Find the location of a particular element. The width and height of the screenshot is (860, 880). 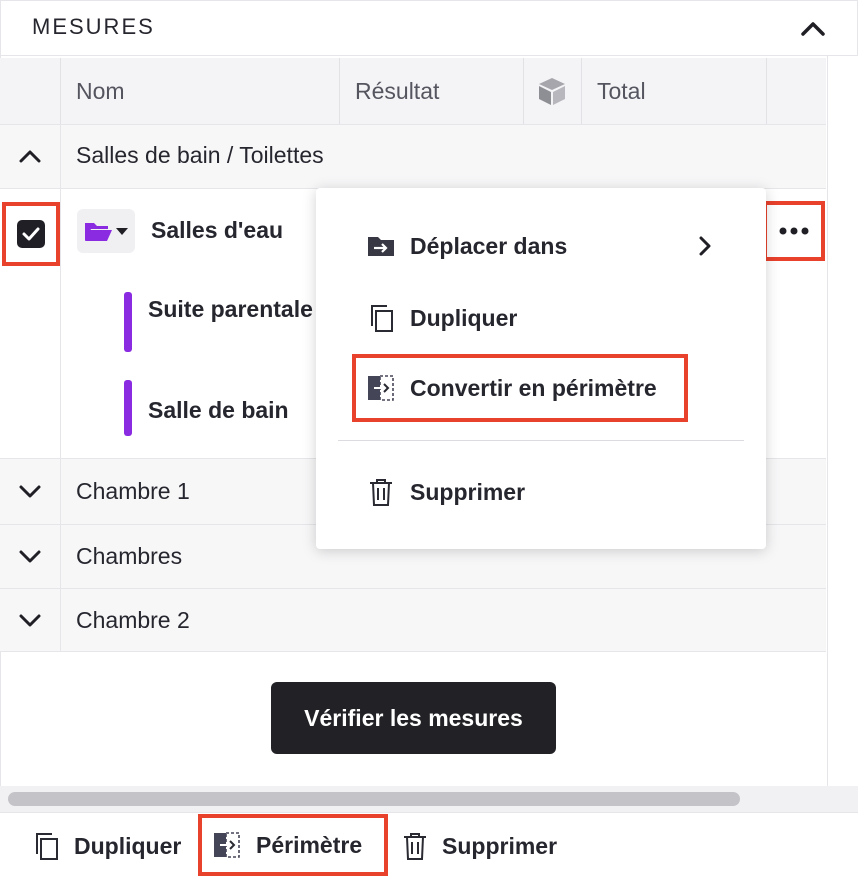

group-label: Salles de bain / Toilettes is located at coordinates (200, 155).